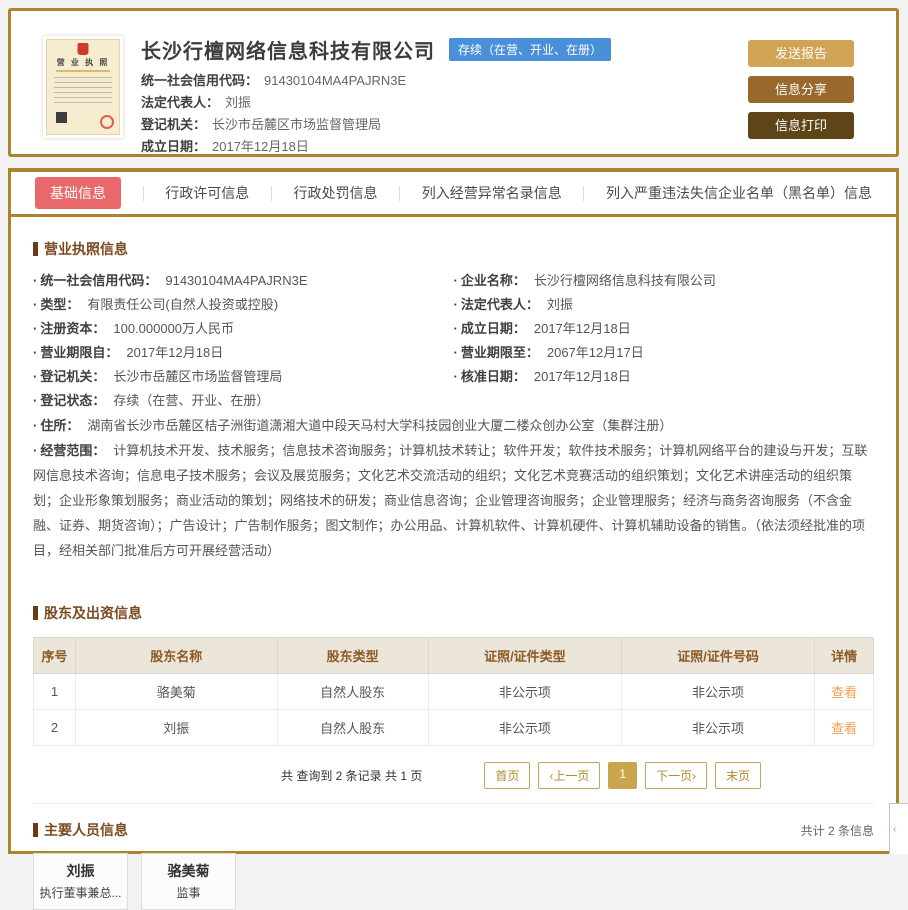  I want to click on field-label: 注册资本：, so click(73, 328).